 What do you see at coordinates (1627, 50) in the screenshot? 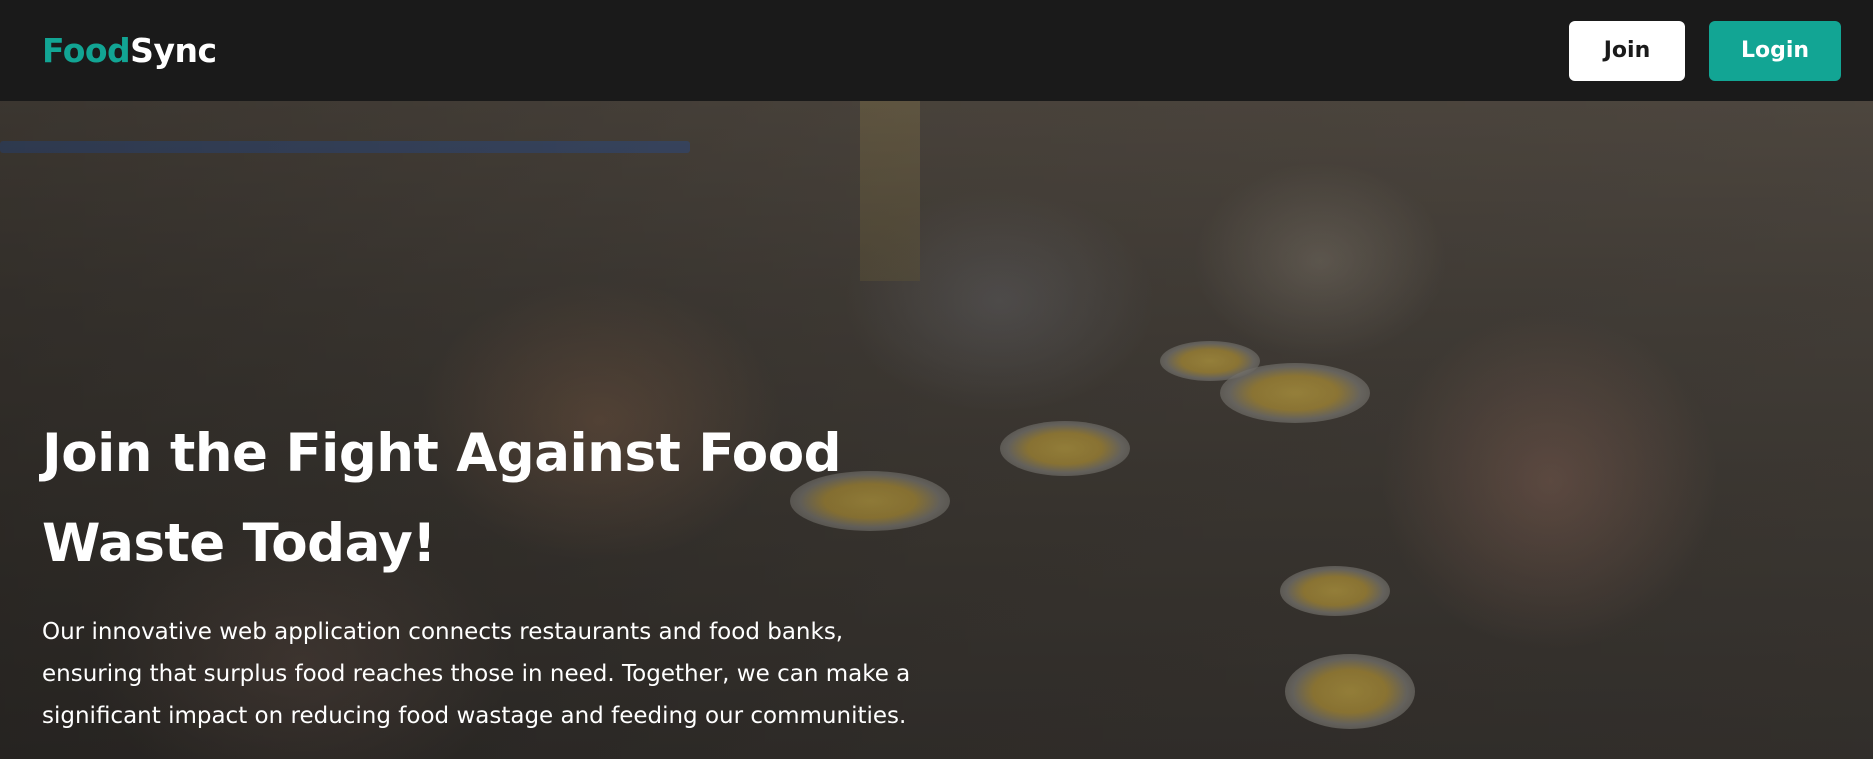
I see `join-button: Join` at bounding box center [1627, 50].